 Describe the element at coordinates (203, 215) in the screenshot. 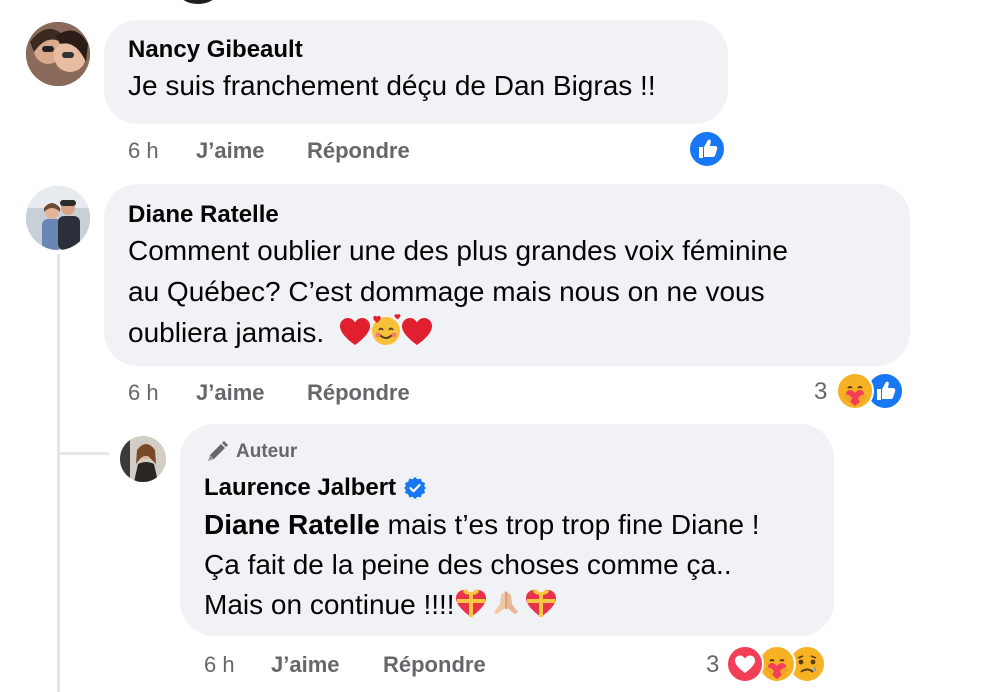

I see `comment-author-name: Diane Ratelle` at that location.